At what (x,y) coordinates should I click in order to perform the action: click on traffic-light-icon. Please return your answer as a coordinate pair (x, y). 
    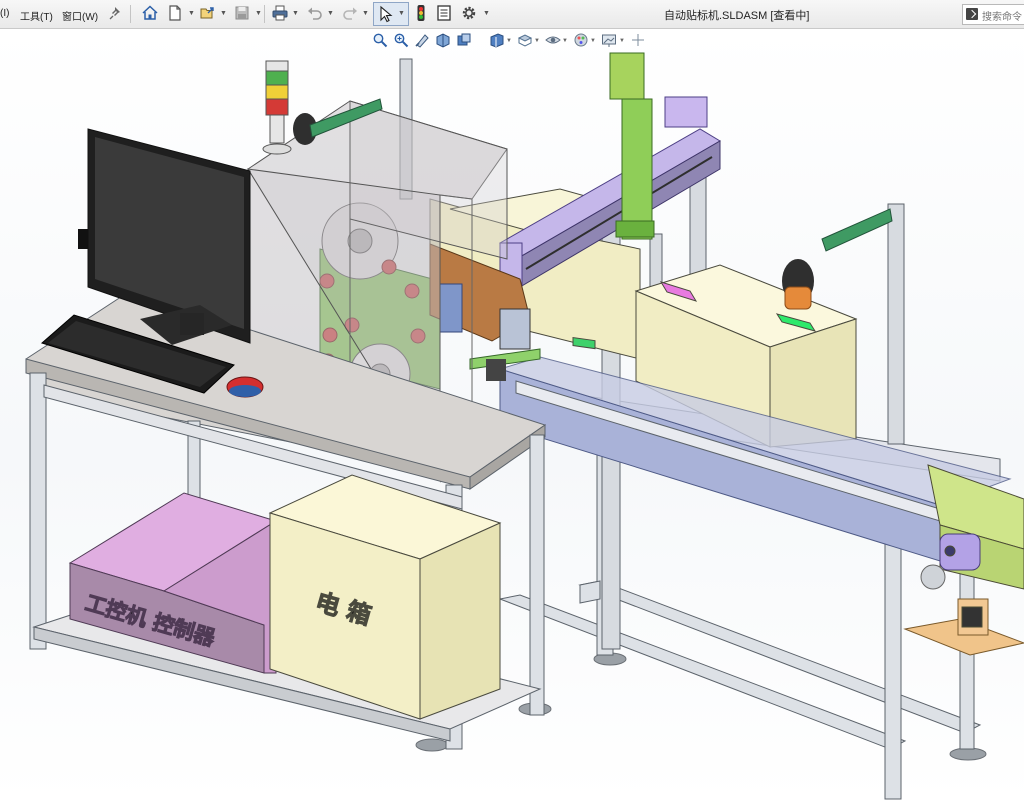
    Looking at the image, I should click on (421, 13).